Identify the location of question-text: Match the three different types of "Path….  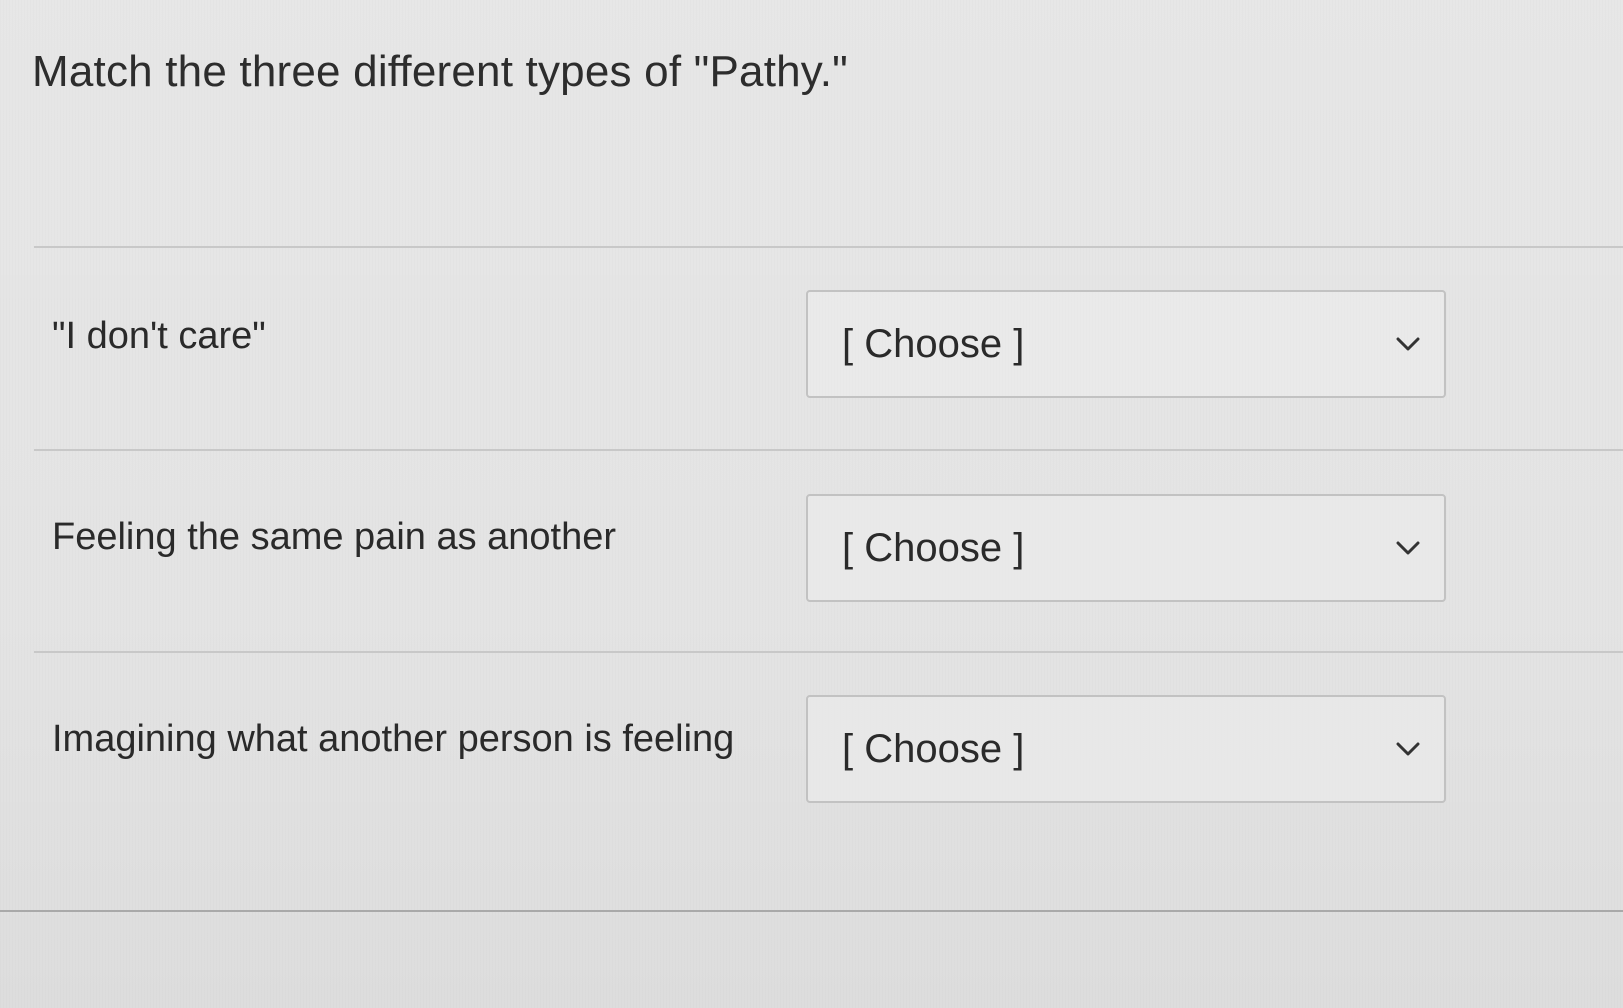
(440, 71).